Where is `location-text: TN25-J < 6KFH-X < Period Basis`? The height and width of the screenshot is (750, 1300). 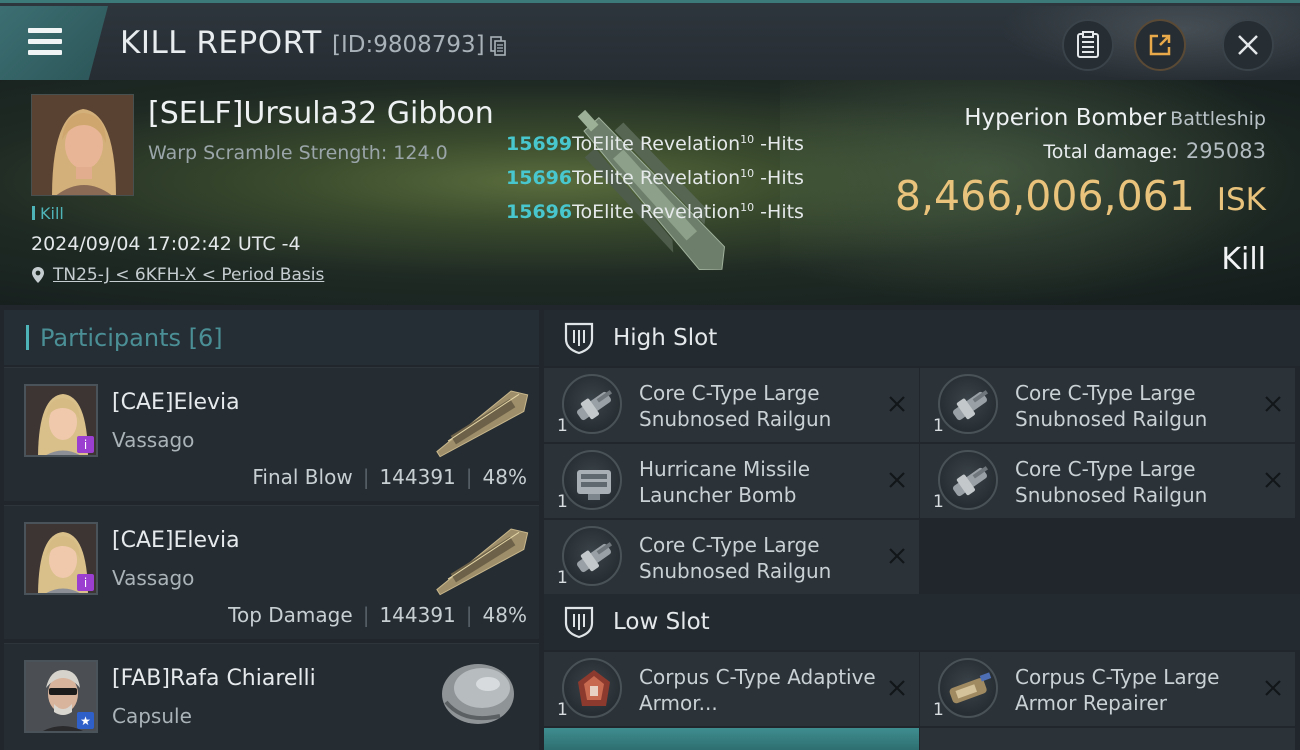
location-text: TN25-J < 6KFH-X < Period Basis is located at coordinates (189, 275).